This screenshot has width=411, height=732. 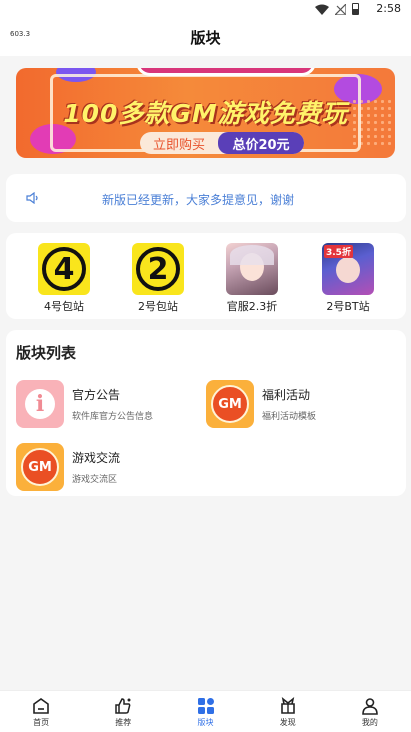 What do you see at coordinates (179, 143) in the screenshot?
I see `buy-now-button: 立即购买` at bounding box center [179, 143].